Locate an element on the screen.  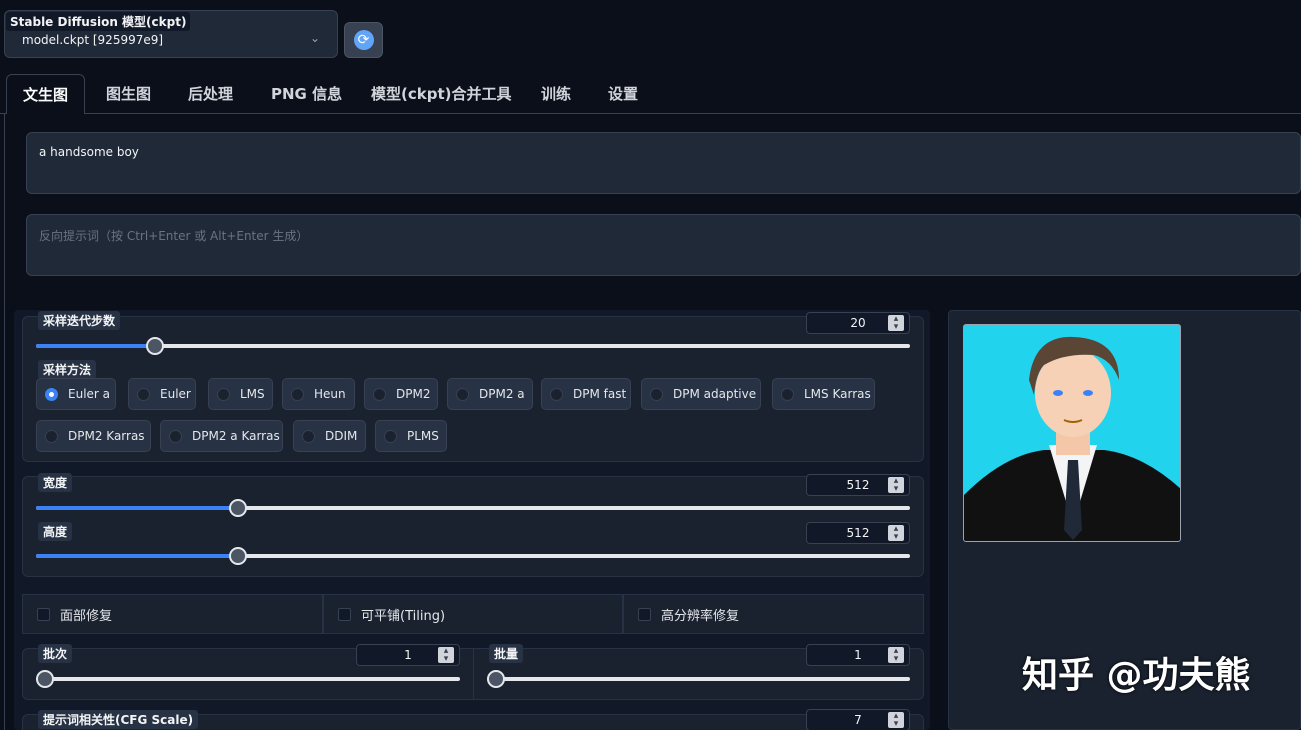
sampler-option: Euler a is located at coordinates (76, 394).